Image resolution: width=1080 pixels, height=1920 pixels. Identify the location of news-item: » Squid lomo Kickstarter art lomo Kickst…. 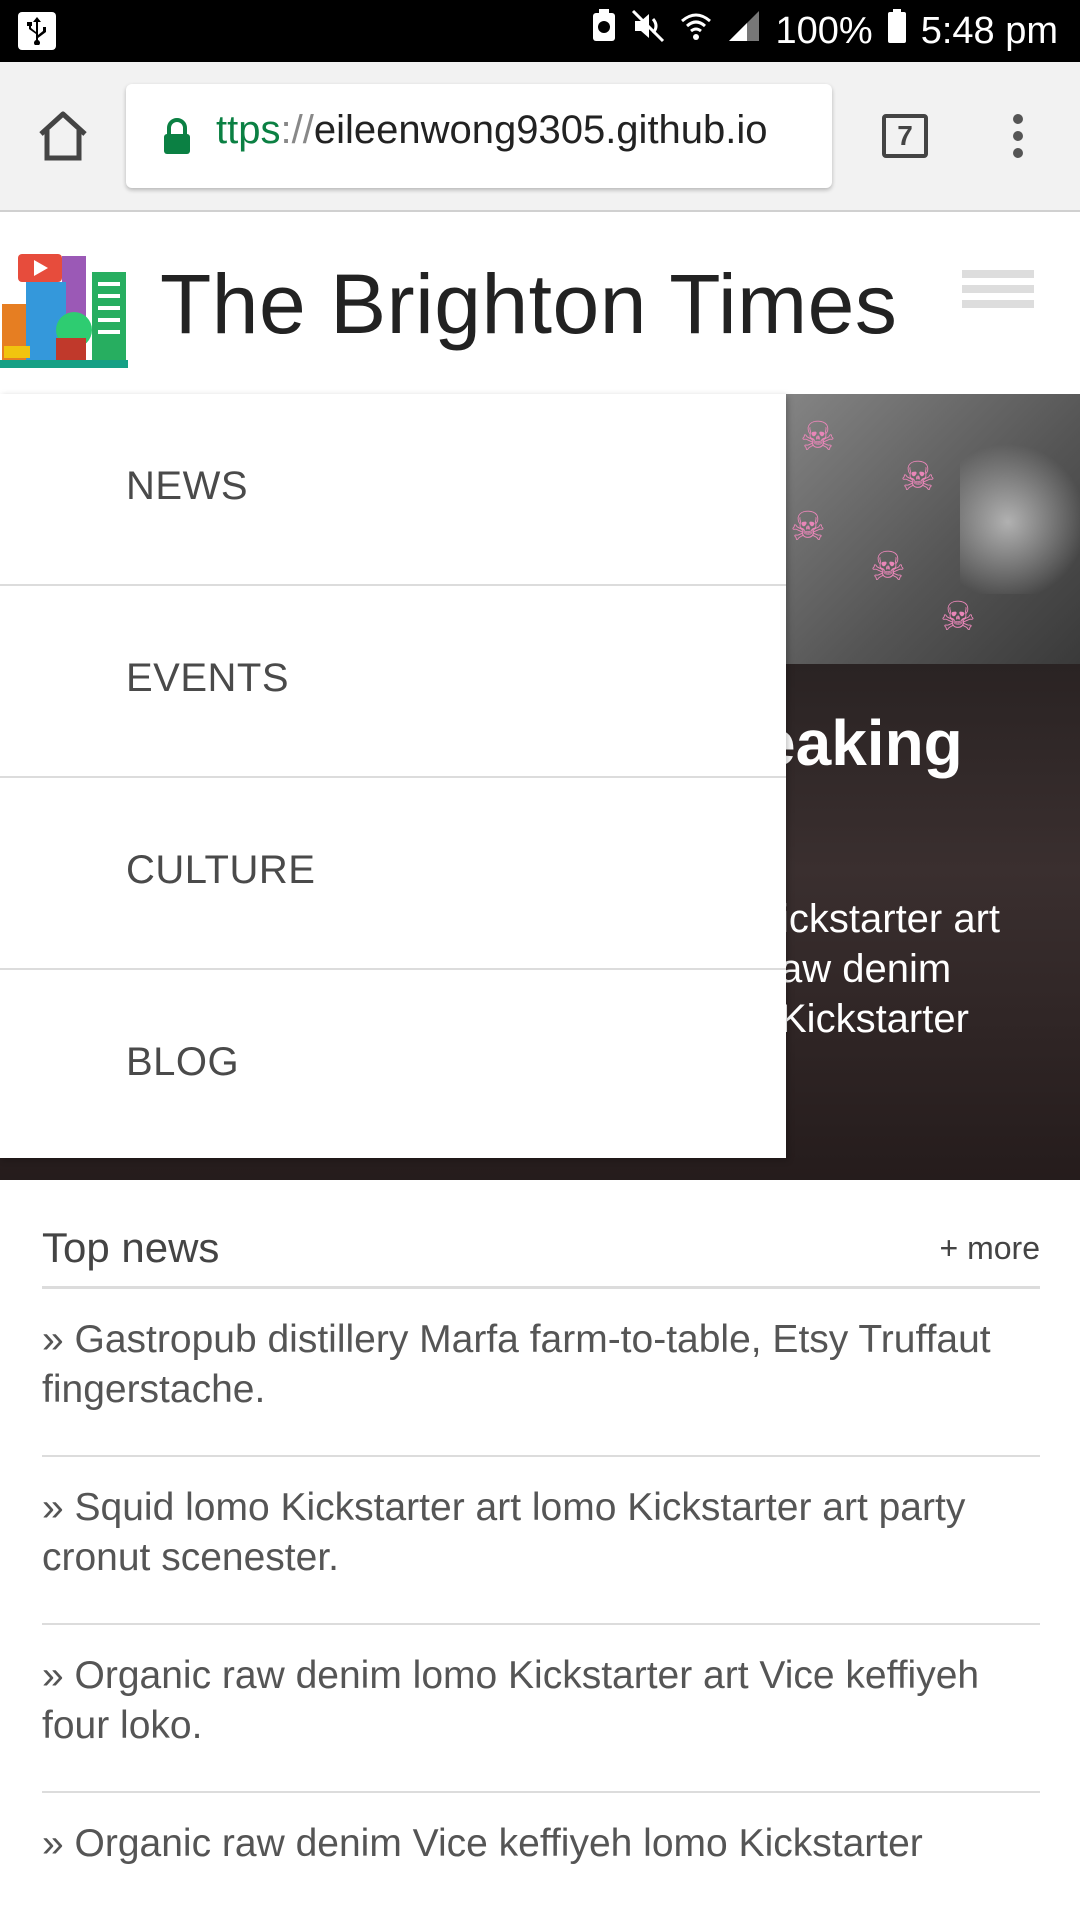
(541, 1541).